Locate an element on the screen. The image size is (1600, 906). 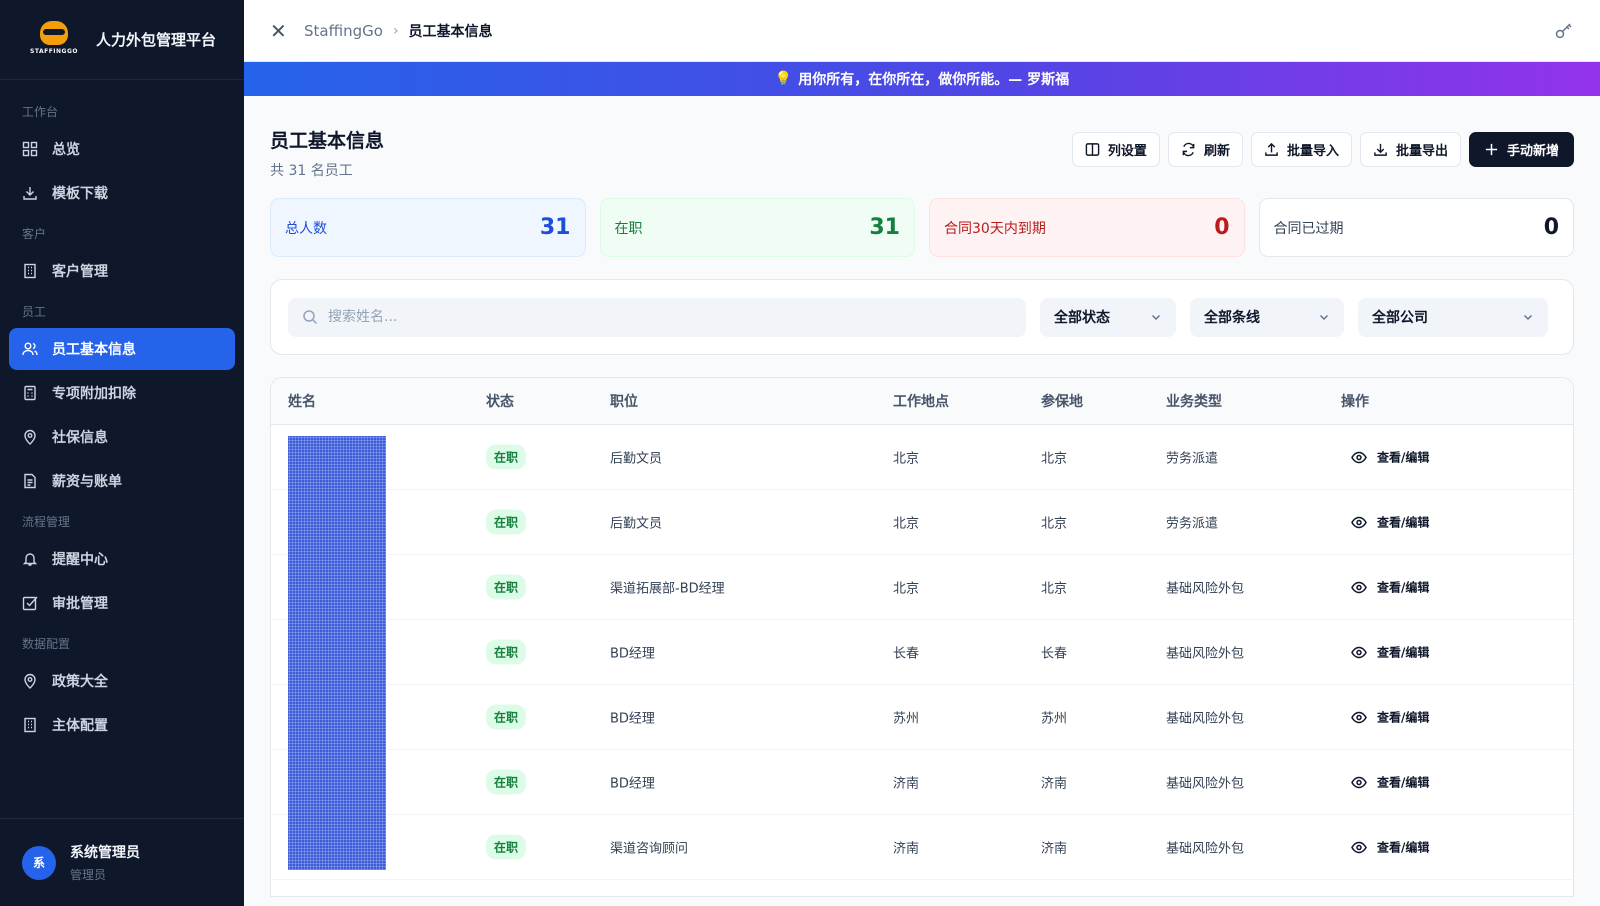
staffinggo-logo: STAFFINGGO is located at coordinates (53, 39).